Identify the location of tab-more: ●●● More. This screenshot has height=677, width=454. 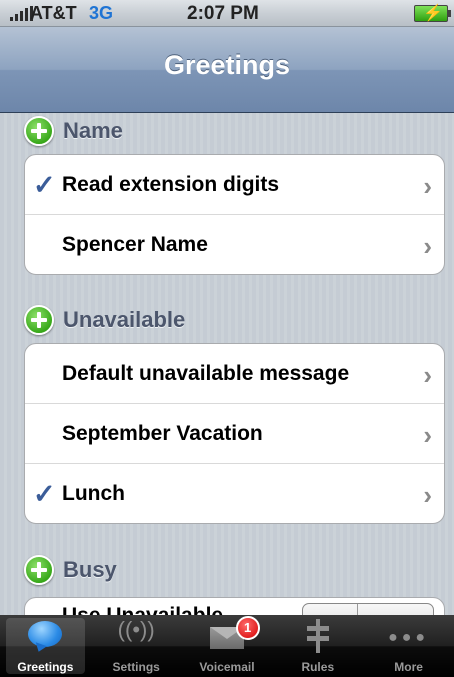
(408, 646).